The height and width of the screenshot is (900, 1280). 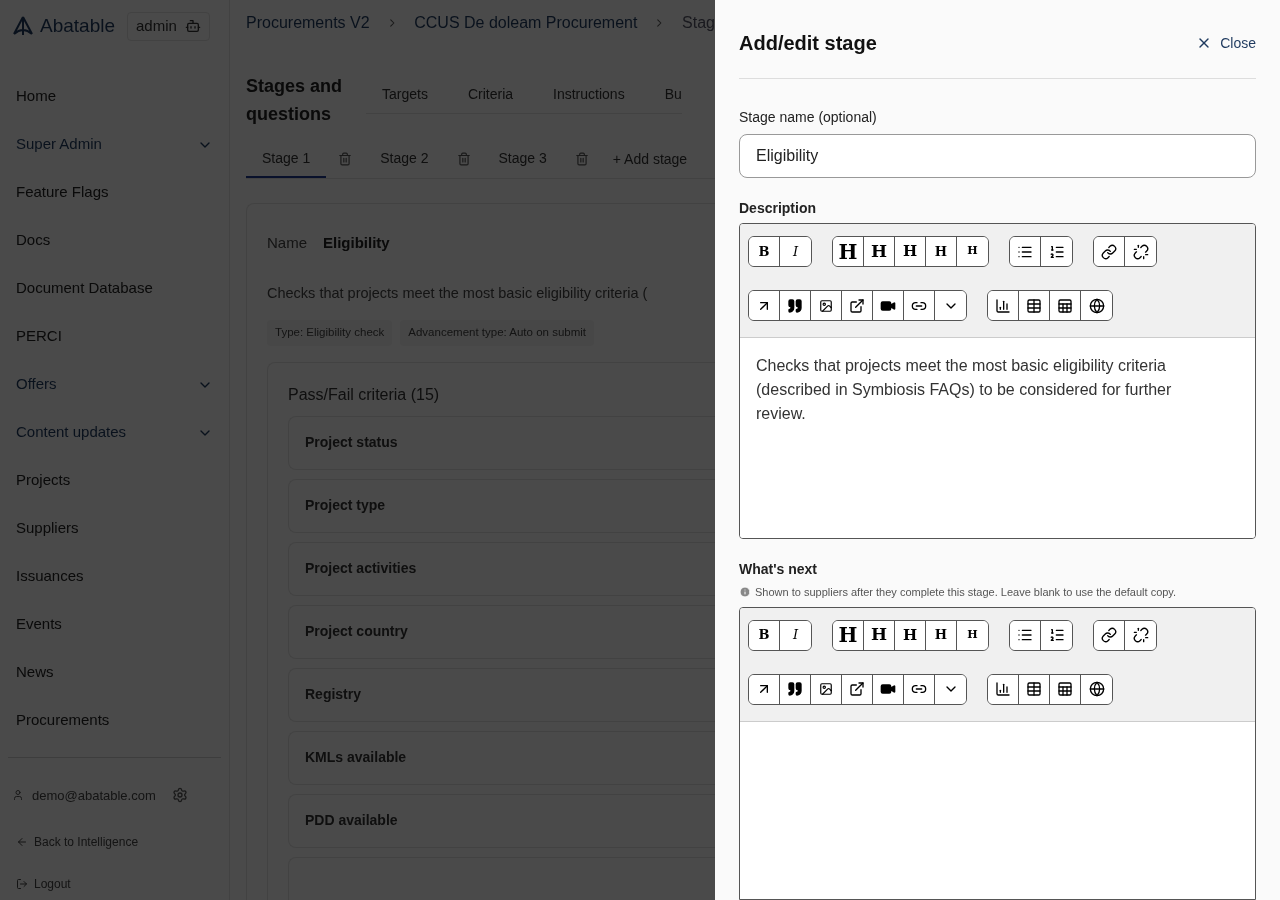 I want to click on field-label: What's next, so click(x=778, y=569).